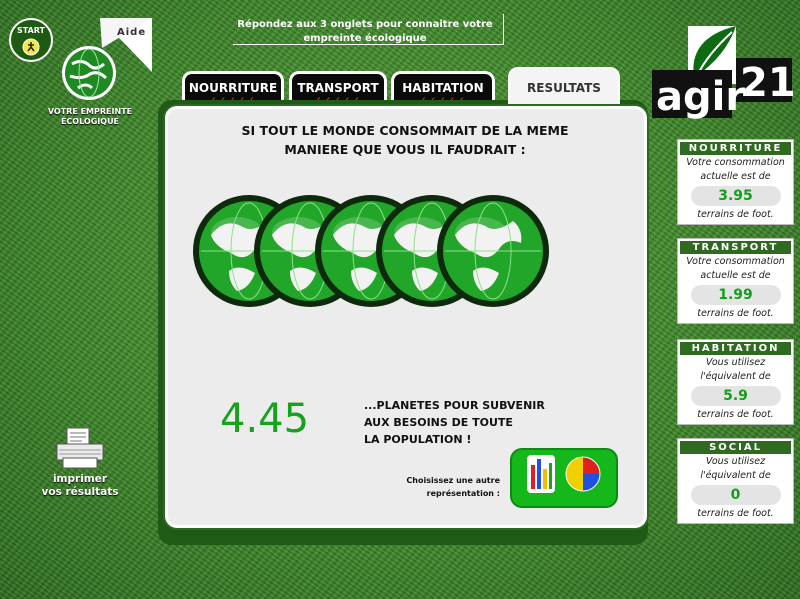 The image size is (800, 599). I want to click on tab-resultats: RESULTATS, so click(564, 87).